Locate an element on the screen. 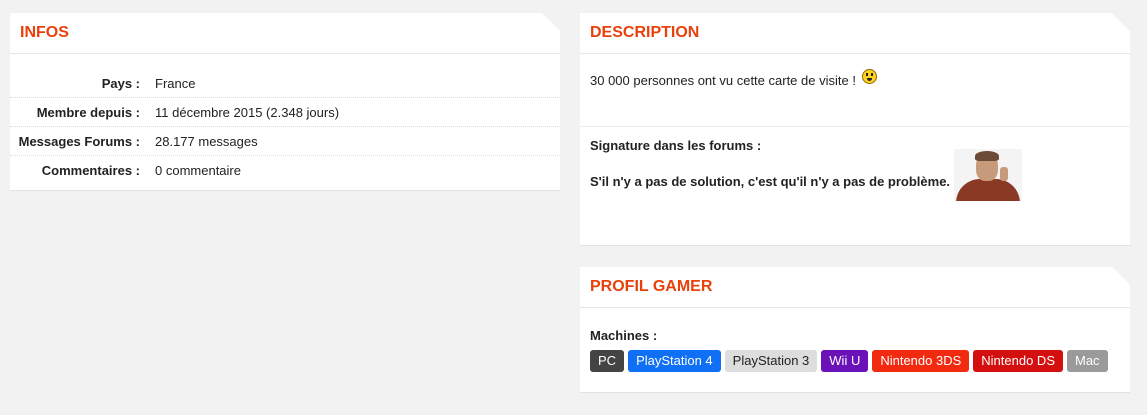  machine-badge-3ds: Nintendo 3DS is located at coordinates (921, 361).